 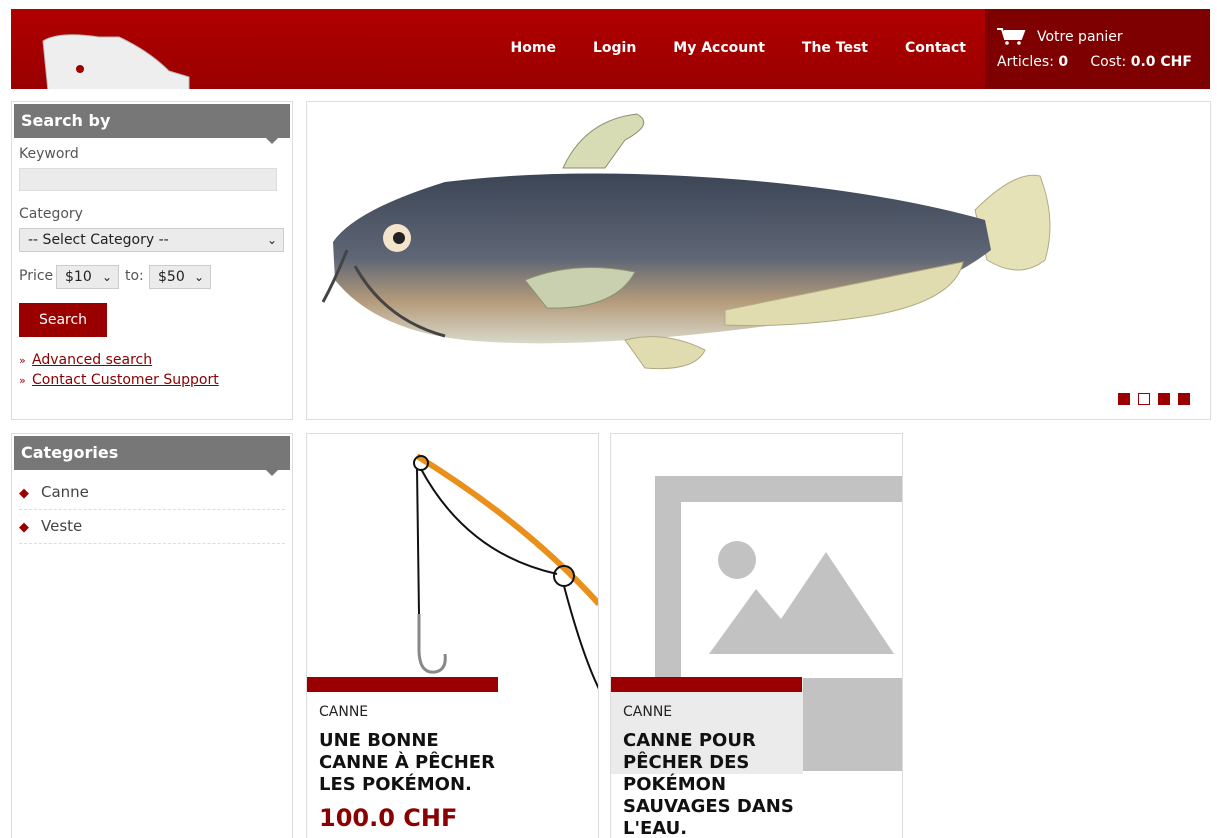 I want to click on fish-logo-icon, so click(x=119, y=60).